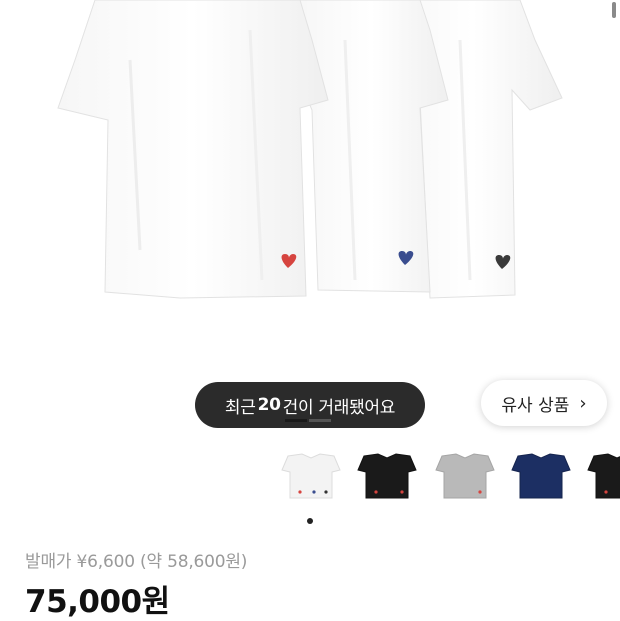  What do you see at coordinates (614, 10) in the screenshot?
I see `scrollbar-thumb` at bounding box center [614, 10].